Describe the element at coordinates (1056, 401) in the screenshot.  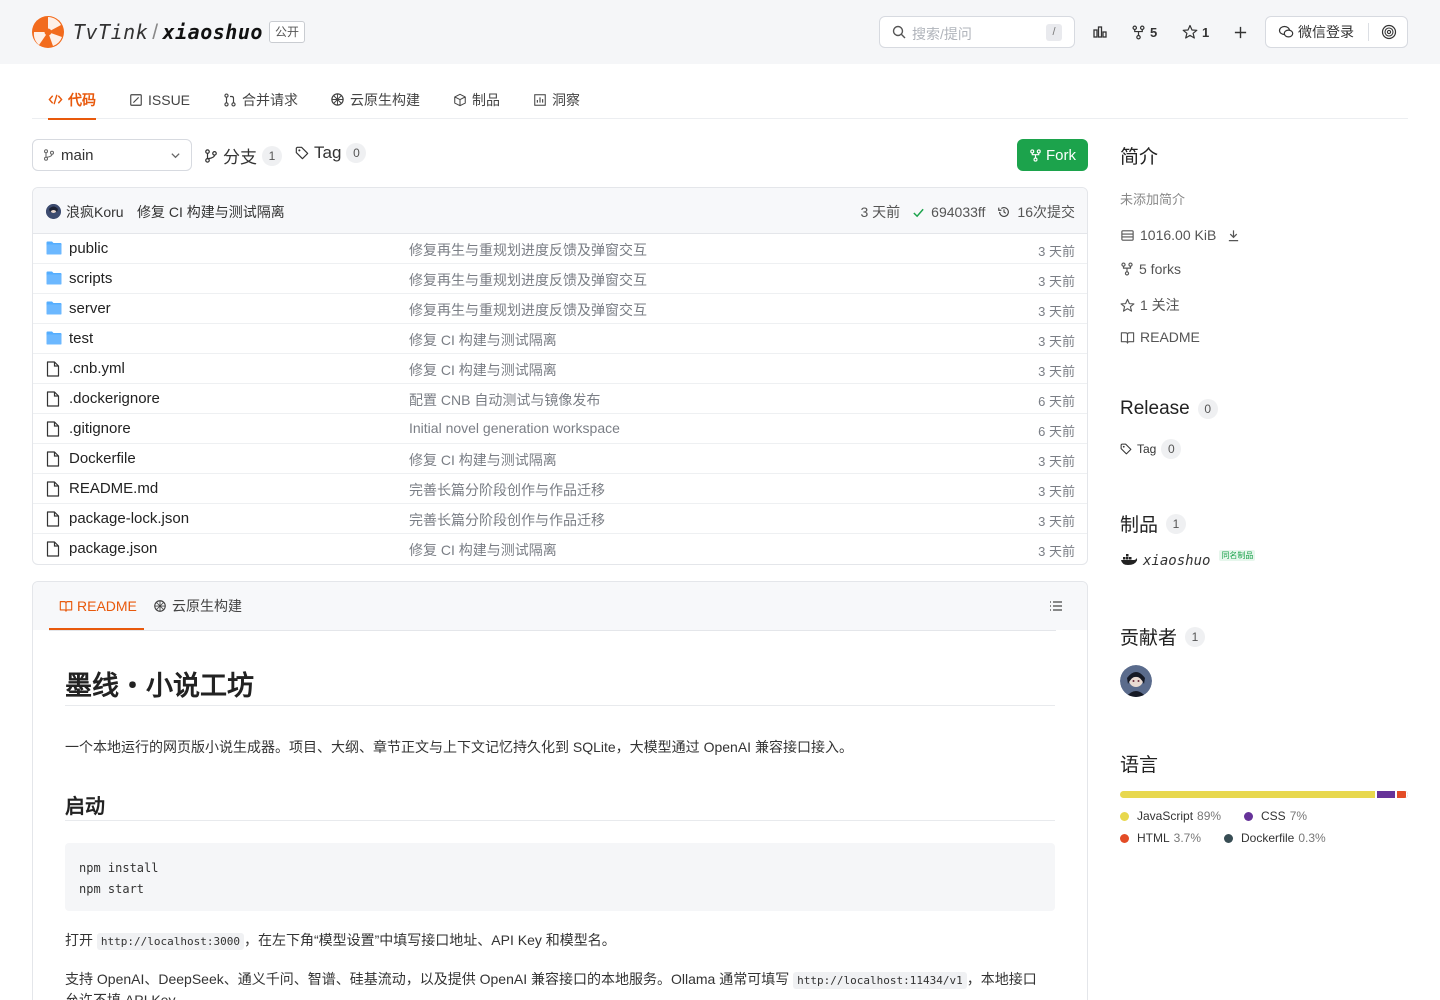
I see `file-commit-time: 6 天前` at that location.